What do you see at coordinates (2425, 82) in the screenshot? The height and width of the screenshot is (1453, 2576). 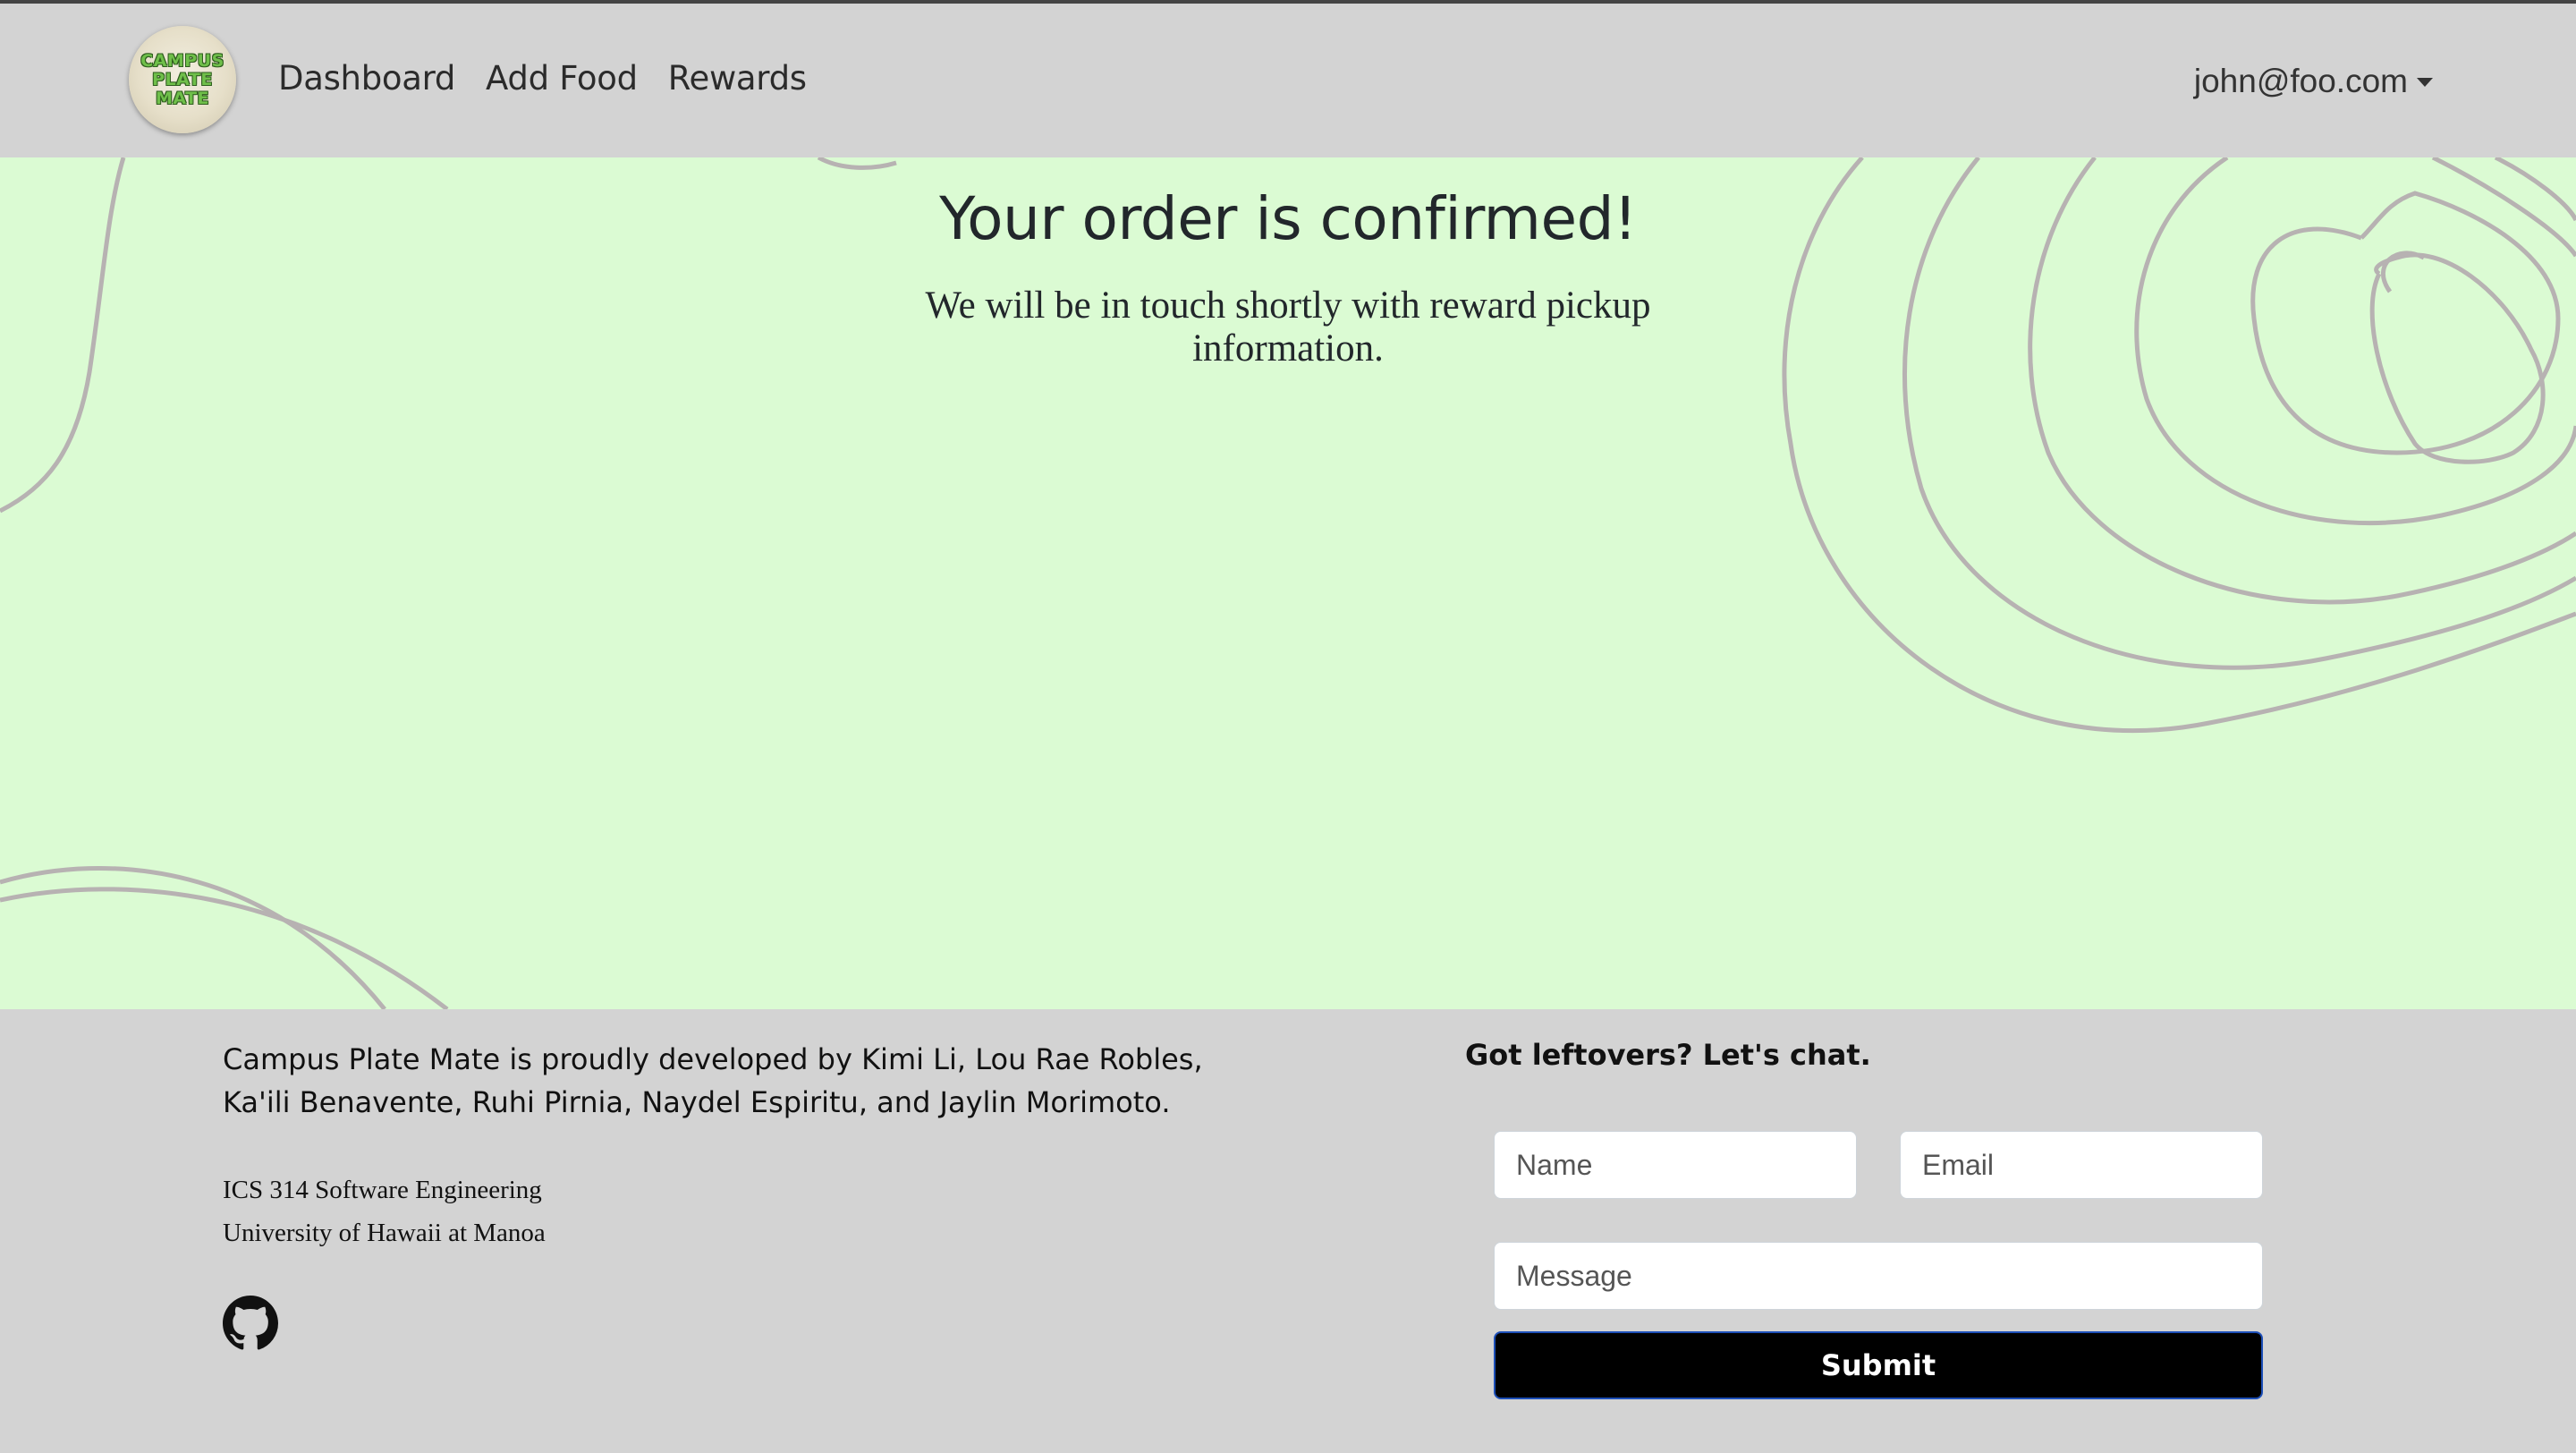 I see `caret-down-icon` at bounding box center [2425, 82].